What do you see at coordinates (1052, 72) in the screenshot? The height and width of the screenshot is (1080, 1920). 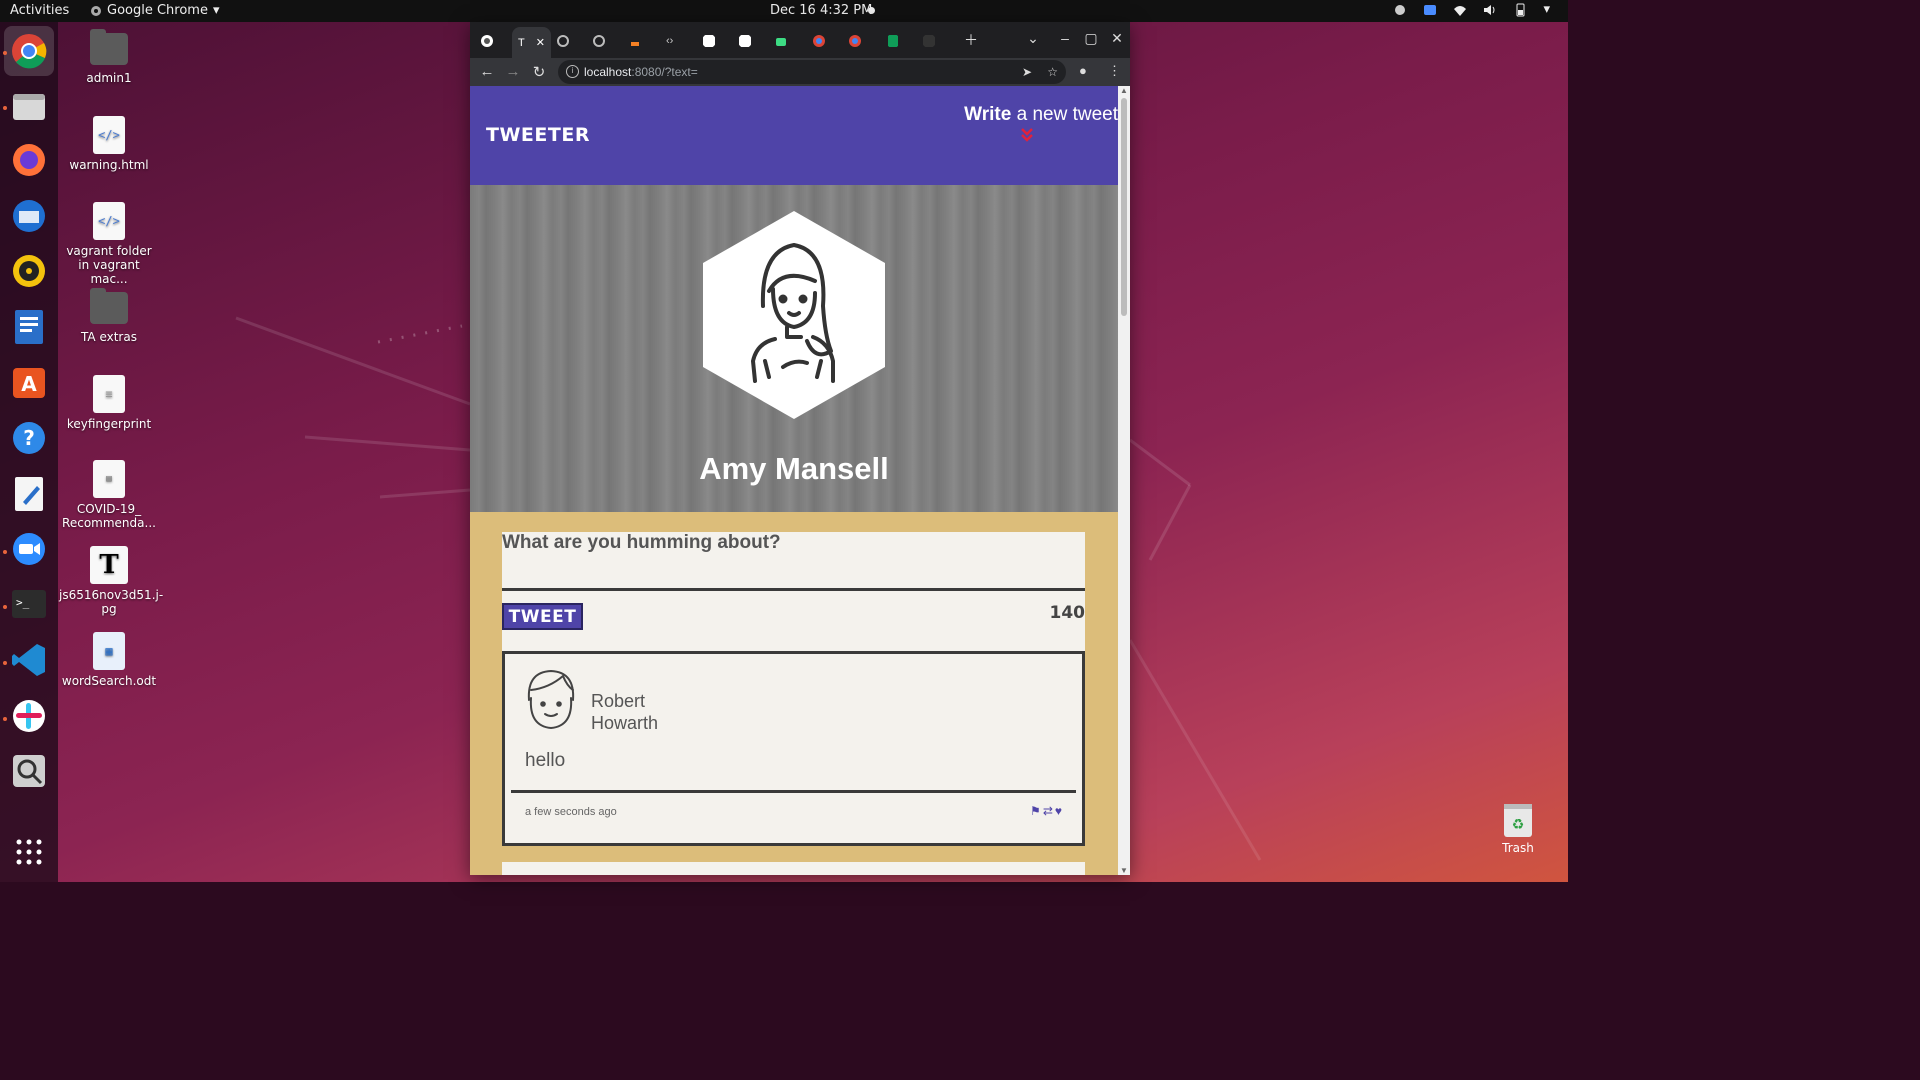 I see `bookmark-star-icon: ☆` at bounding box center [1052, 72].